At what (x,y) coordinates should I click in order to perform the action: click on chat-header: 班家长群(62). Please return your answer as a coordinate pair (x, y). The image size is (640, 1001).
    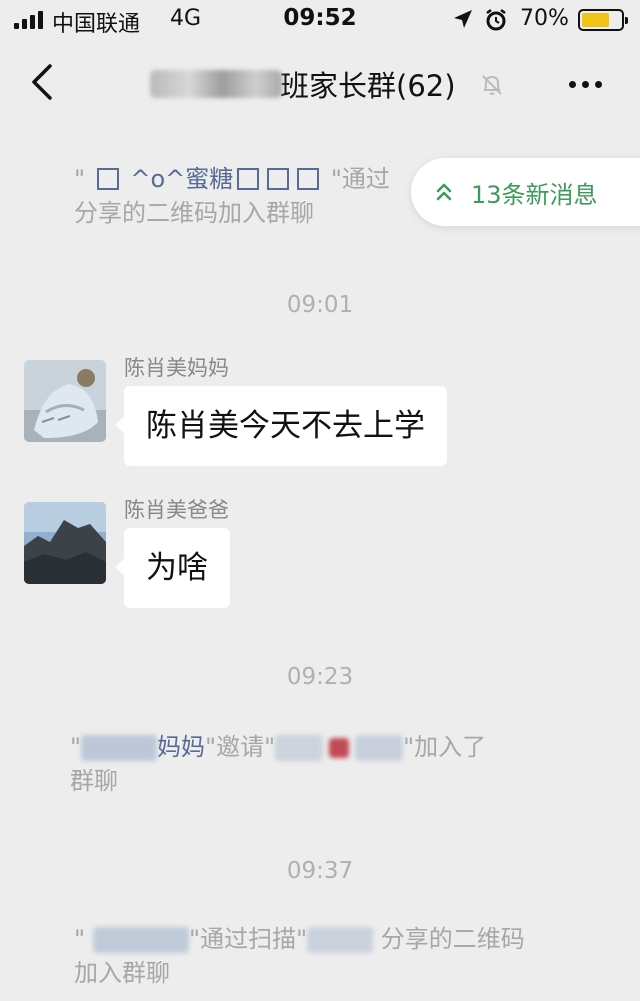
    Looking at the image, I should click on (320, 83).